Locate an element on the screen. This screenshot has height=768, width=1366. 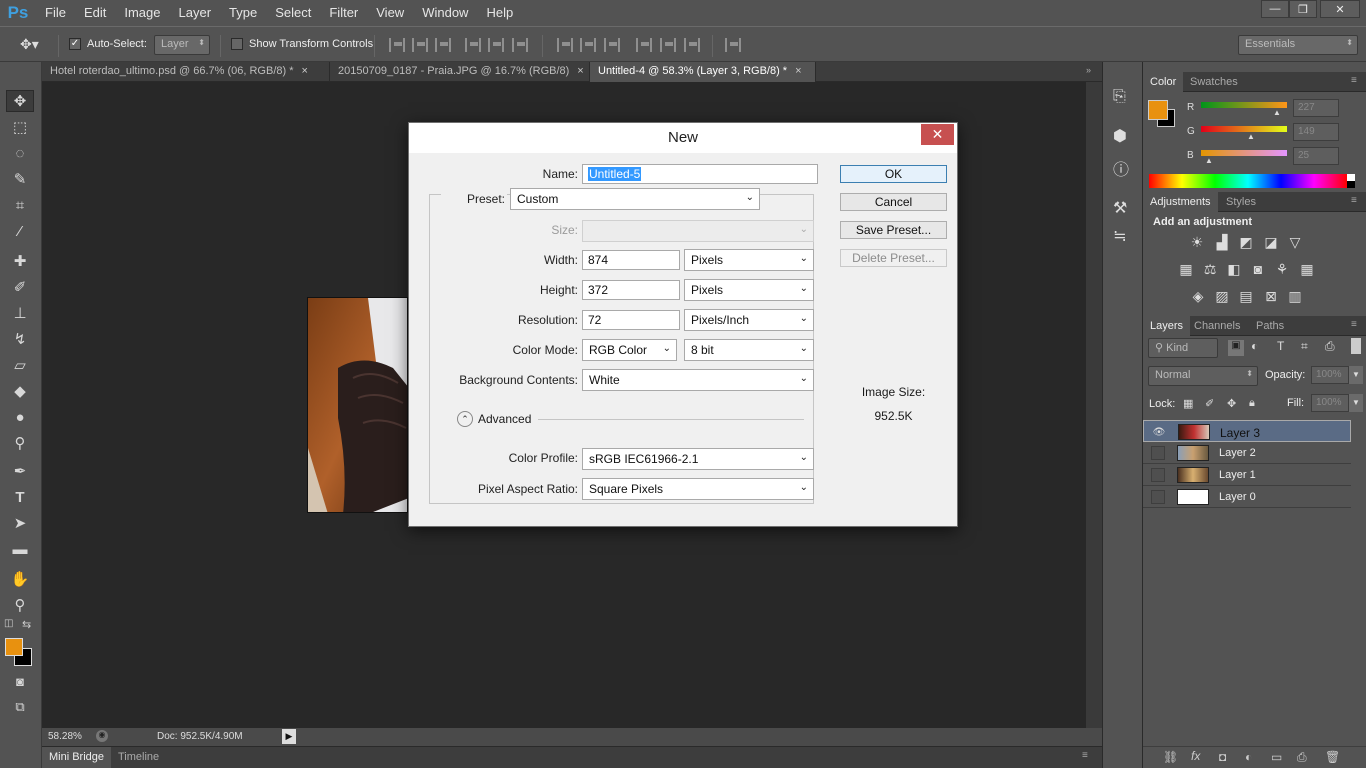
layer-name: Layer 0 is located at coordinates (1237, 497).